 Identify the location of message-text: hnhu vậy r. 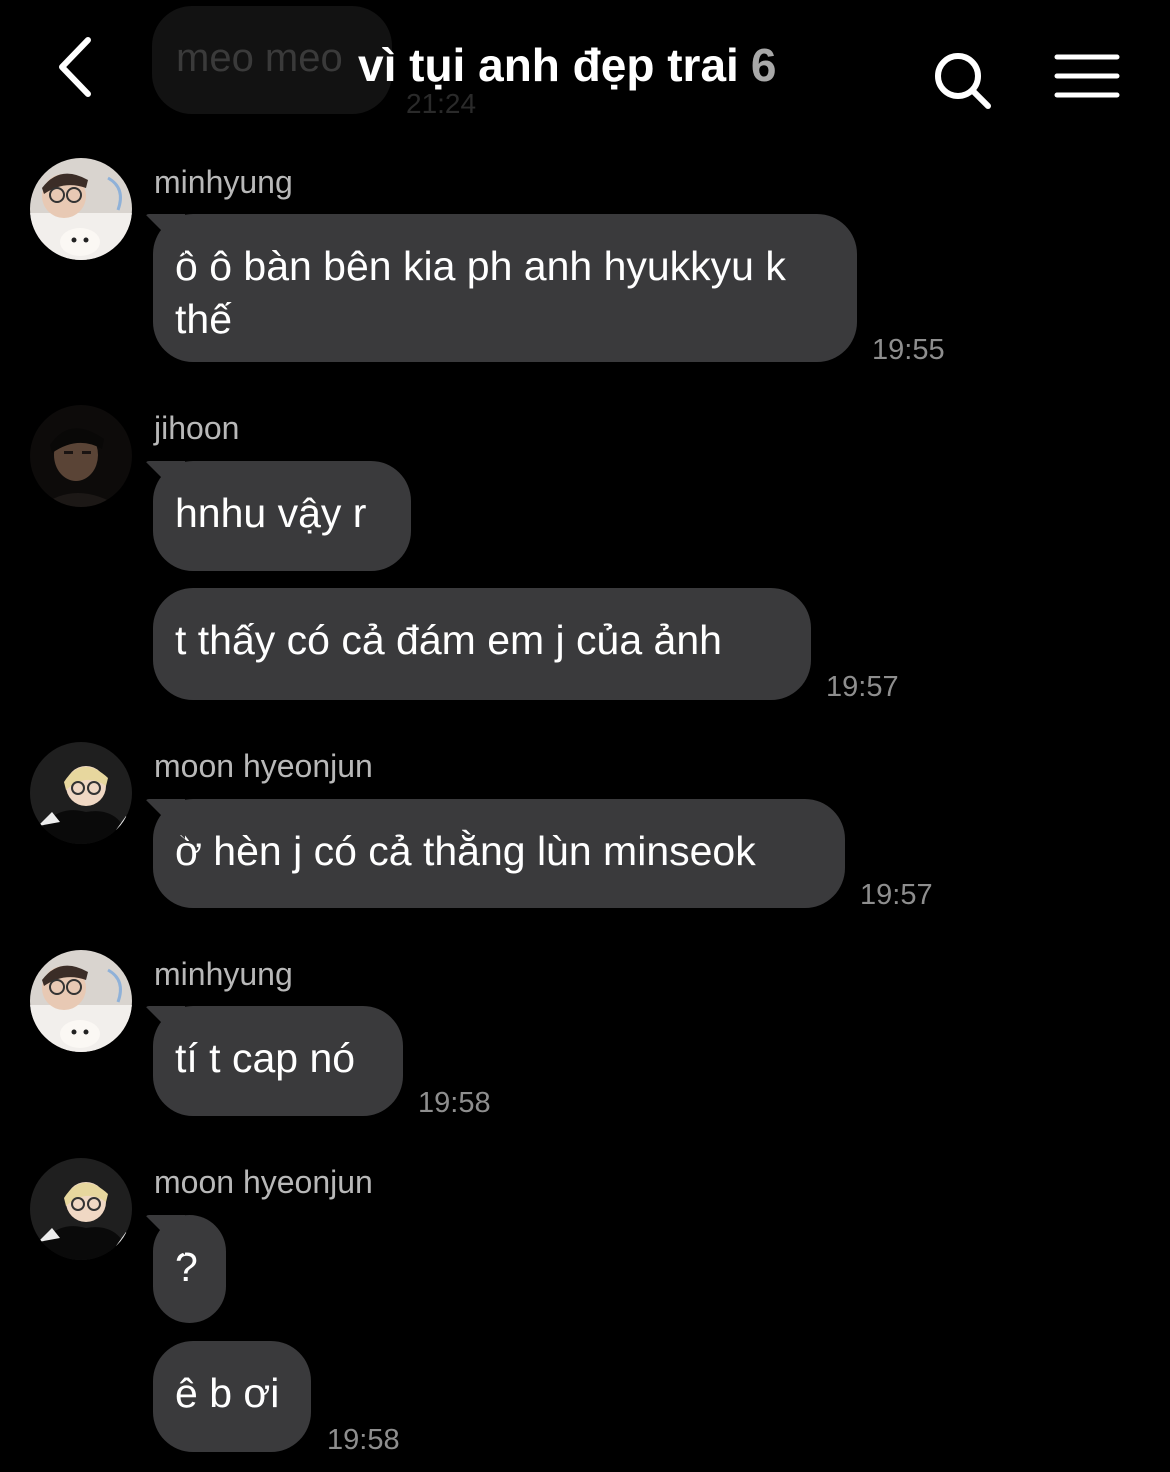
(271, 513).